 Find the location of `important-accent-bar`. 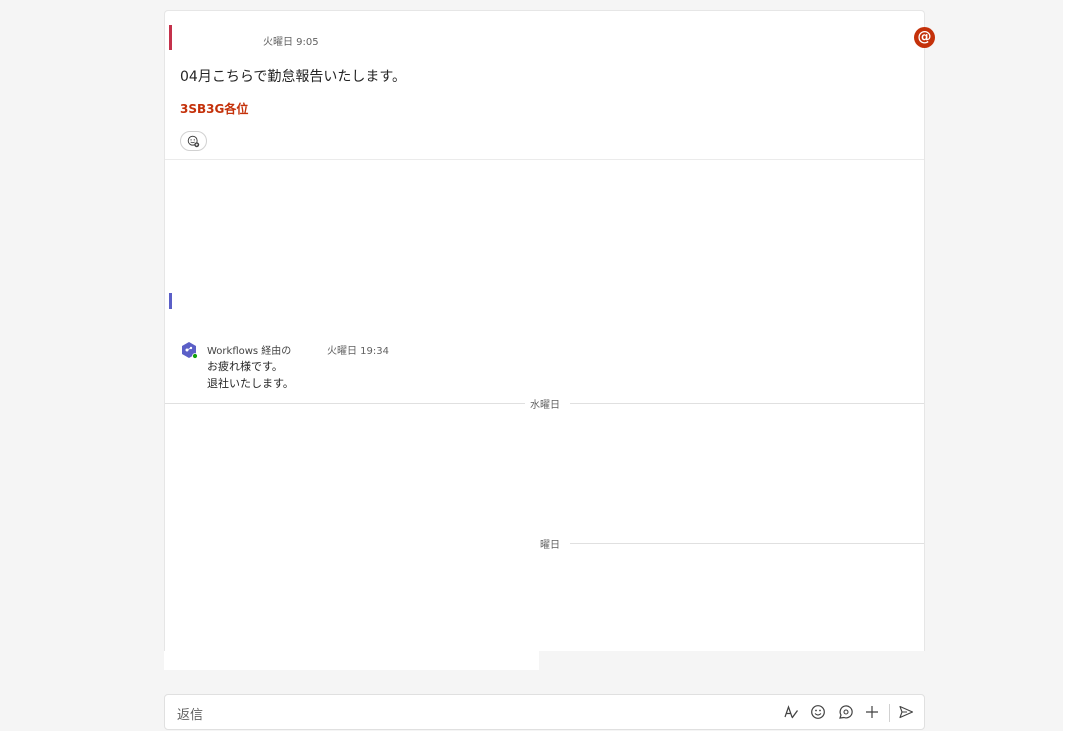

important-accent-bar is located at coordinates (170, 37).